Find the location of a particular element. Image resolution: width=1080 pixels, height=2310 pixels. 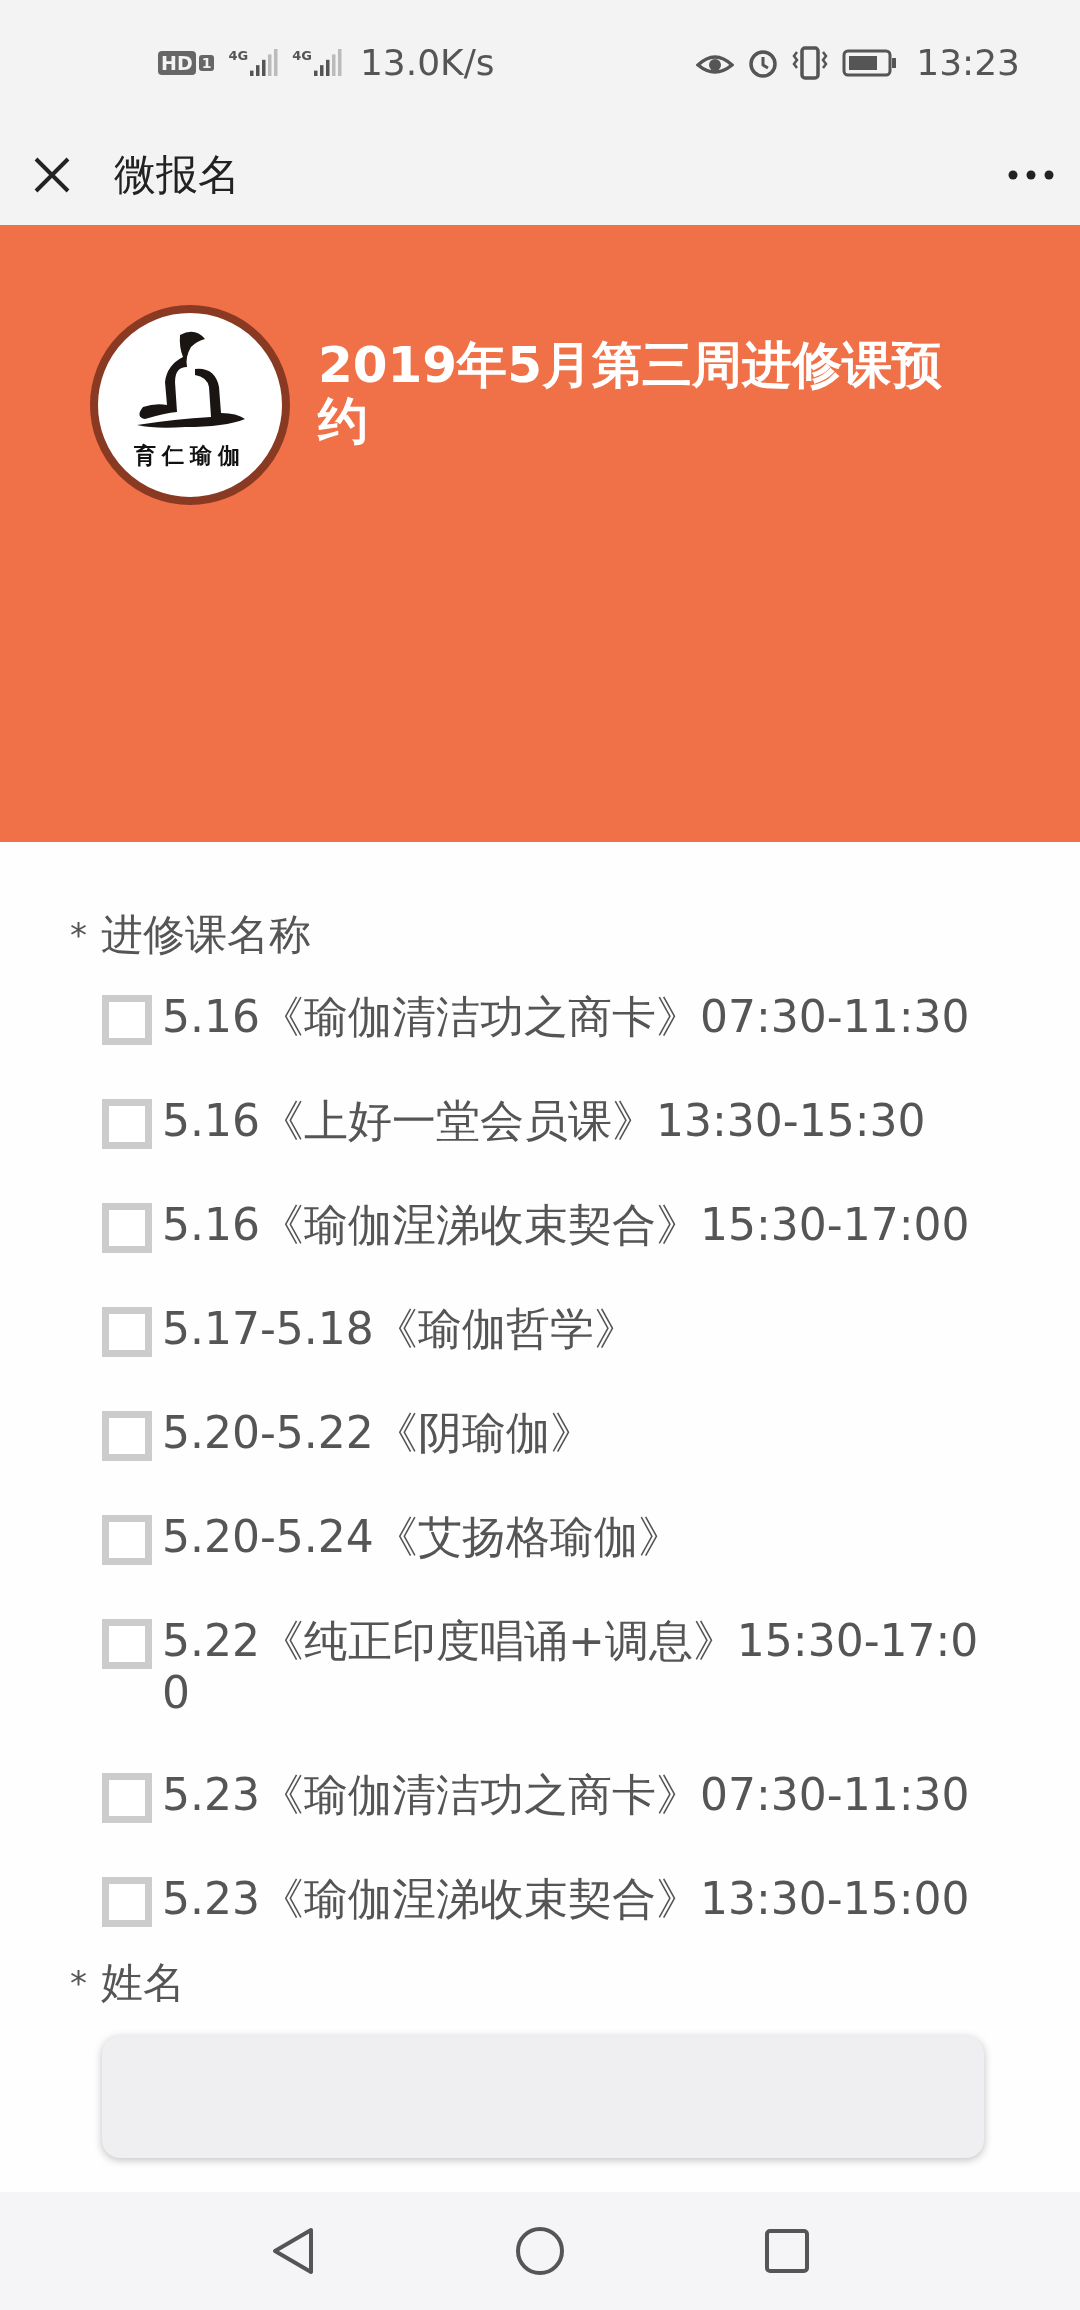

field-label: 姓名 is located at coordinates (143, 1983).